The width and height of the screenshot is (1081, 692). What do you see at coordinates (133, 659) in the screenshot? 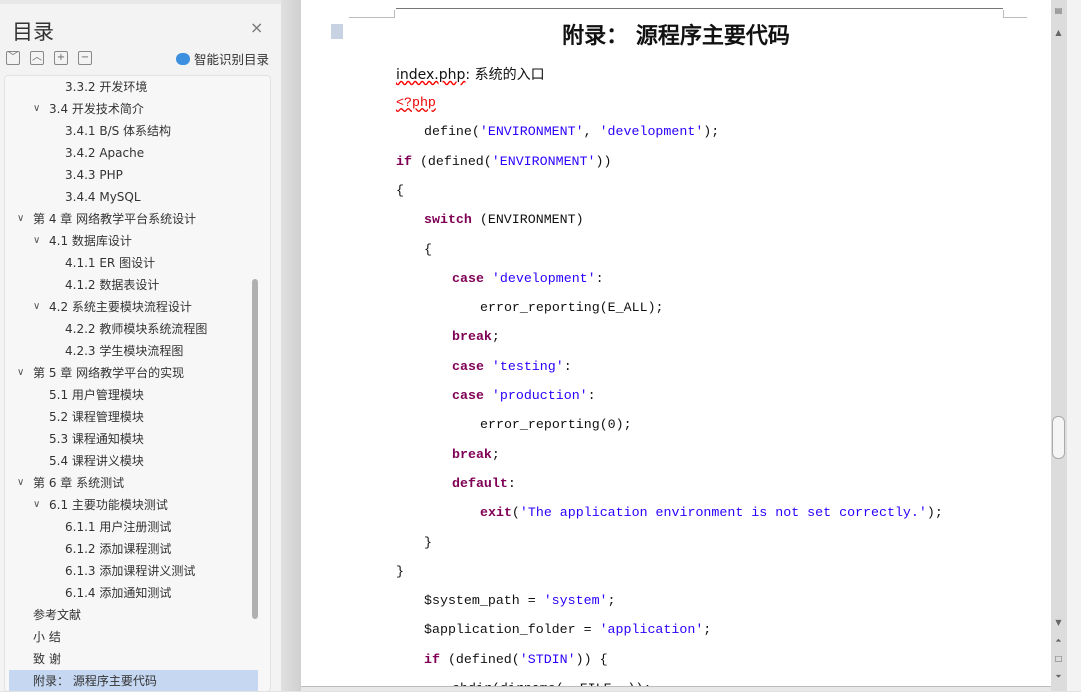
I see `toc-item: 致 谢` at bounding box center [133, 659].